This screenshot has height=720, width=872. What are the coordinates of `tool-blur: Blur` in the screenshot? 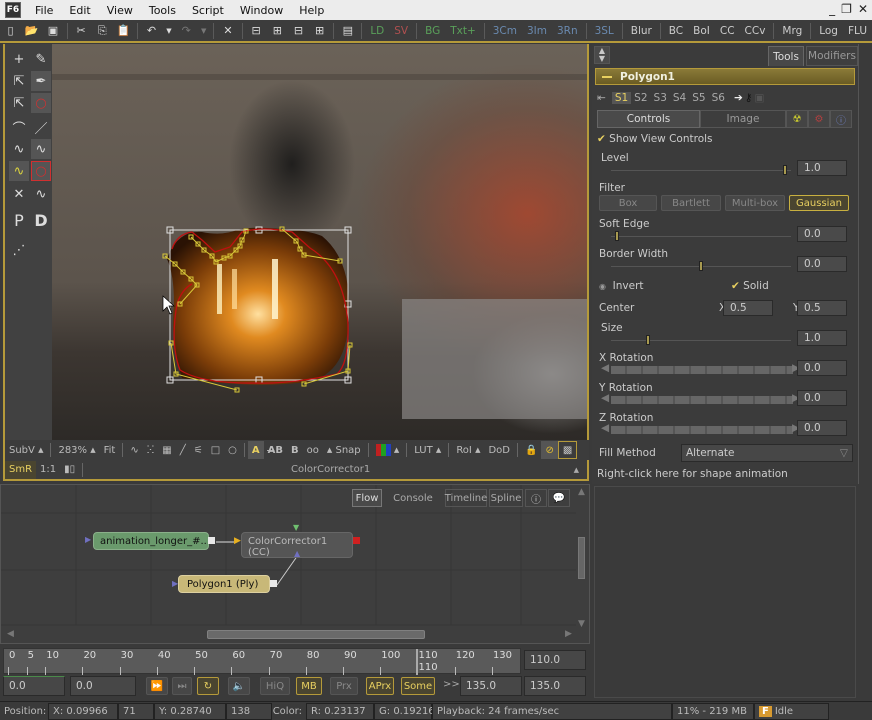 It's located at (641, 31).